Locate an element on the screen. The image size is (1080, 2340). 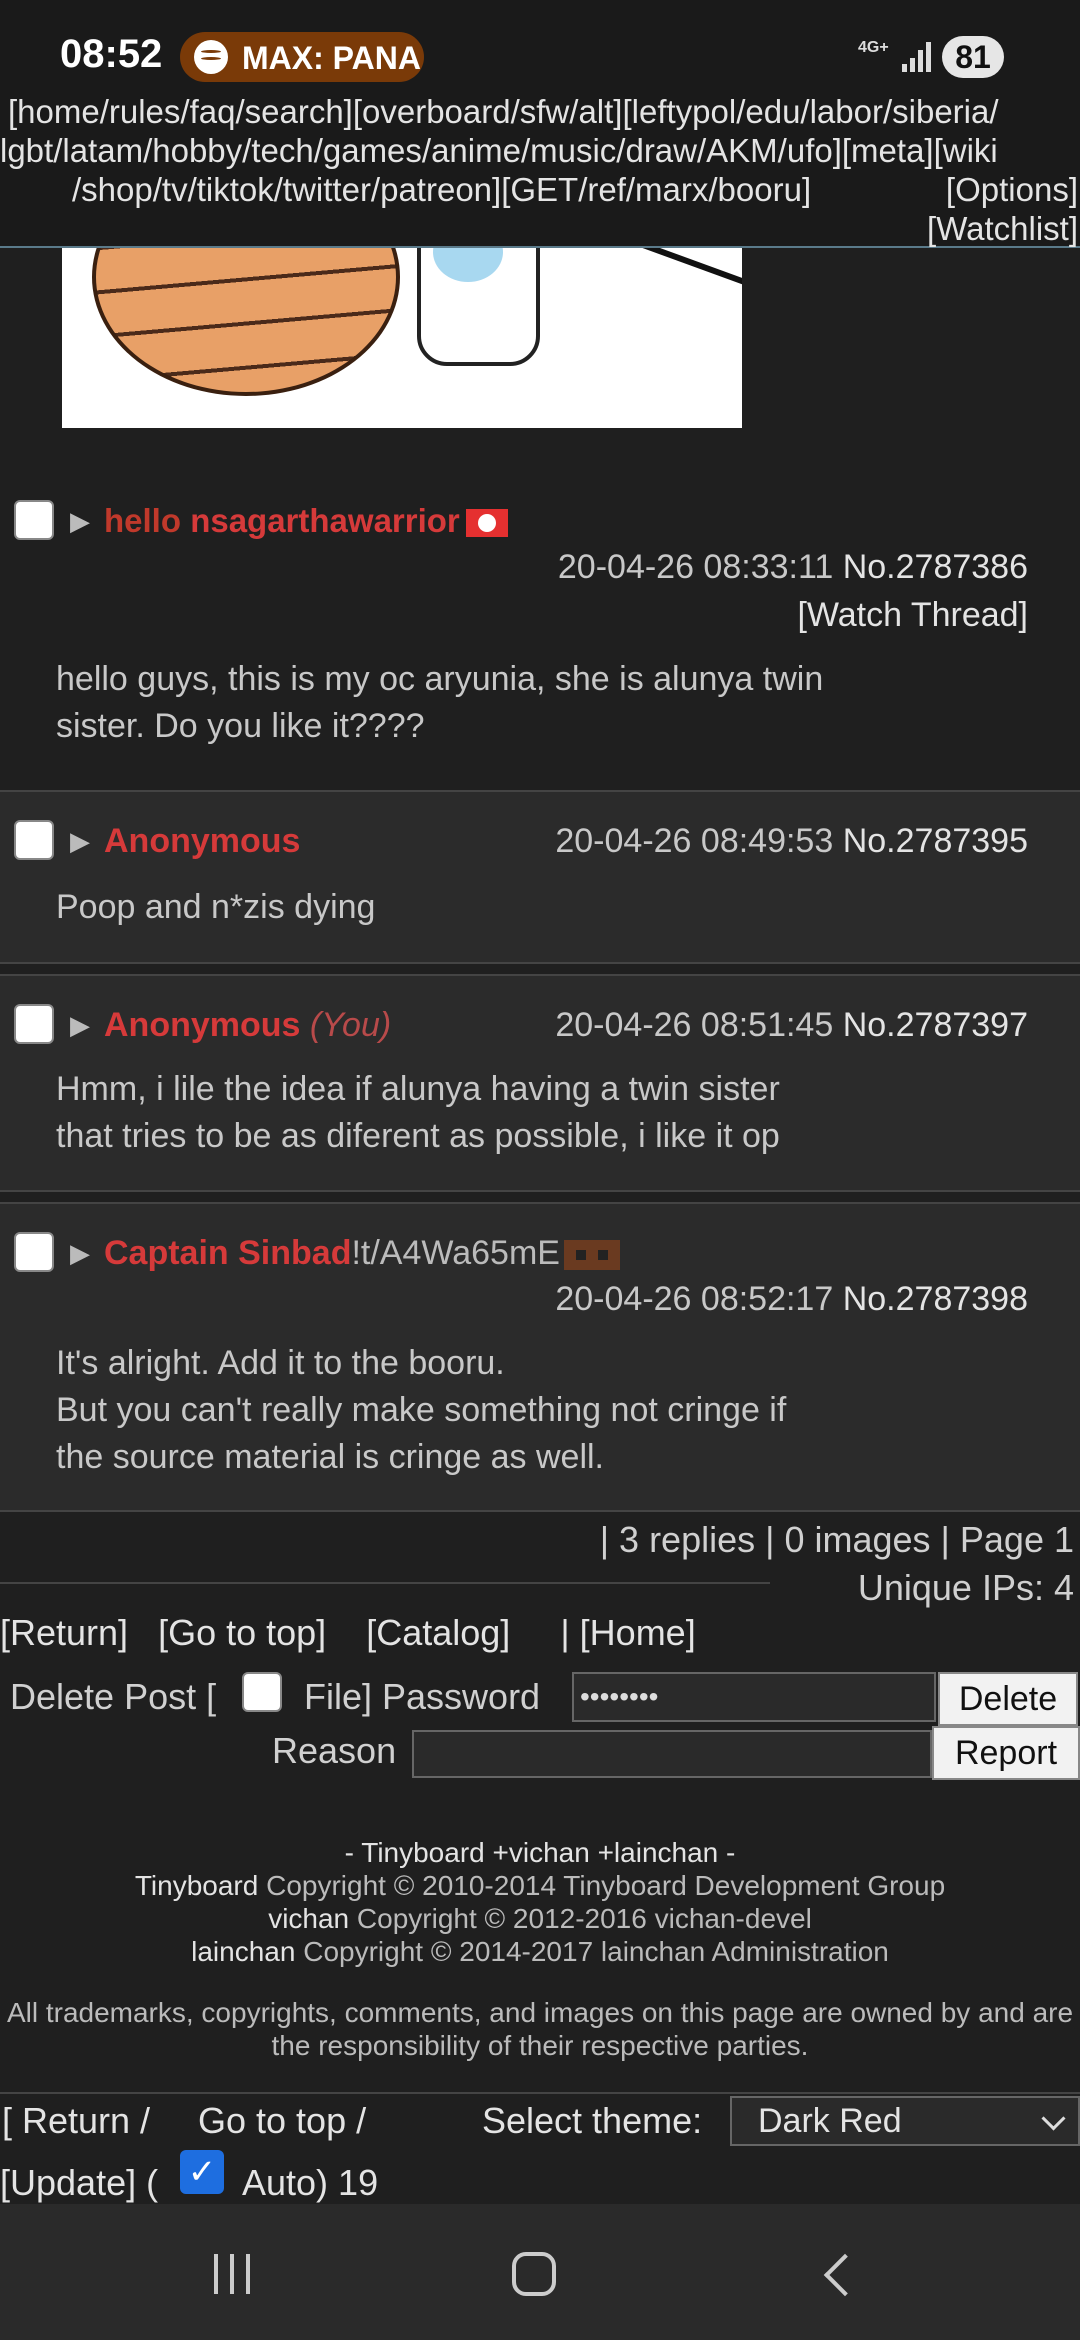
unique-ips: Unique IPs: 4 is located at coordinates (965, 1587).